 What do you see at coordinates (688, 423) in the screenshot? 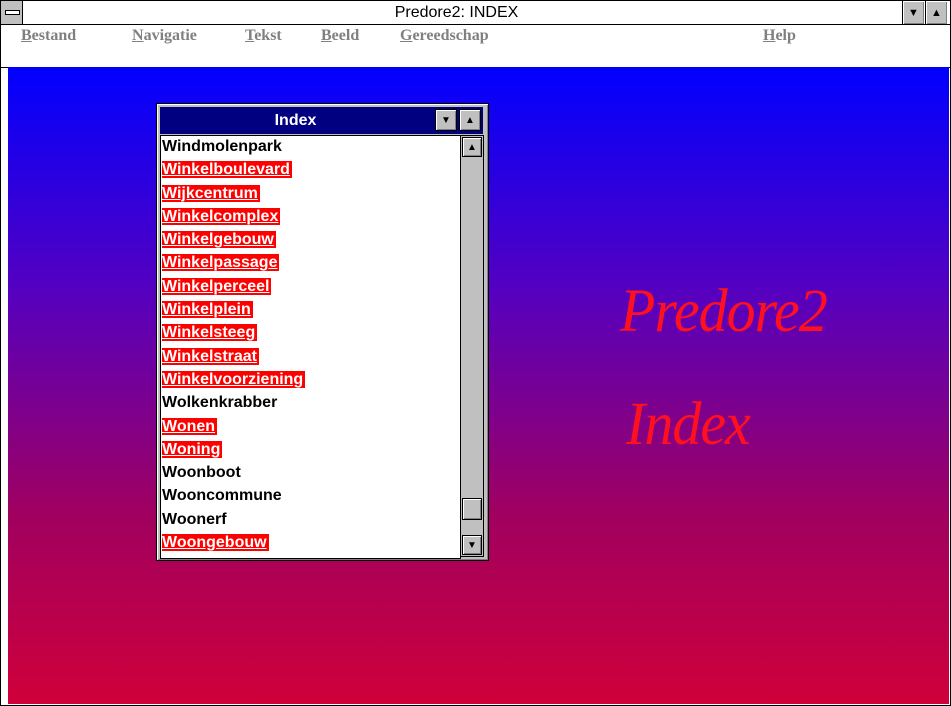
I see `deco-title-index: Index` at bounding box center [688, 423].